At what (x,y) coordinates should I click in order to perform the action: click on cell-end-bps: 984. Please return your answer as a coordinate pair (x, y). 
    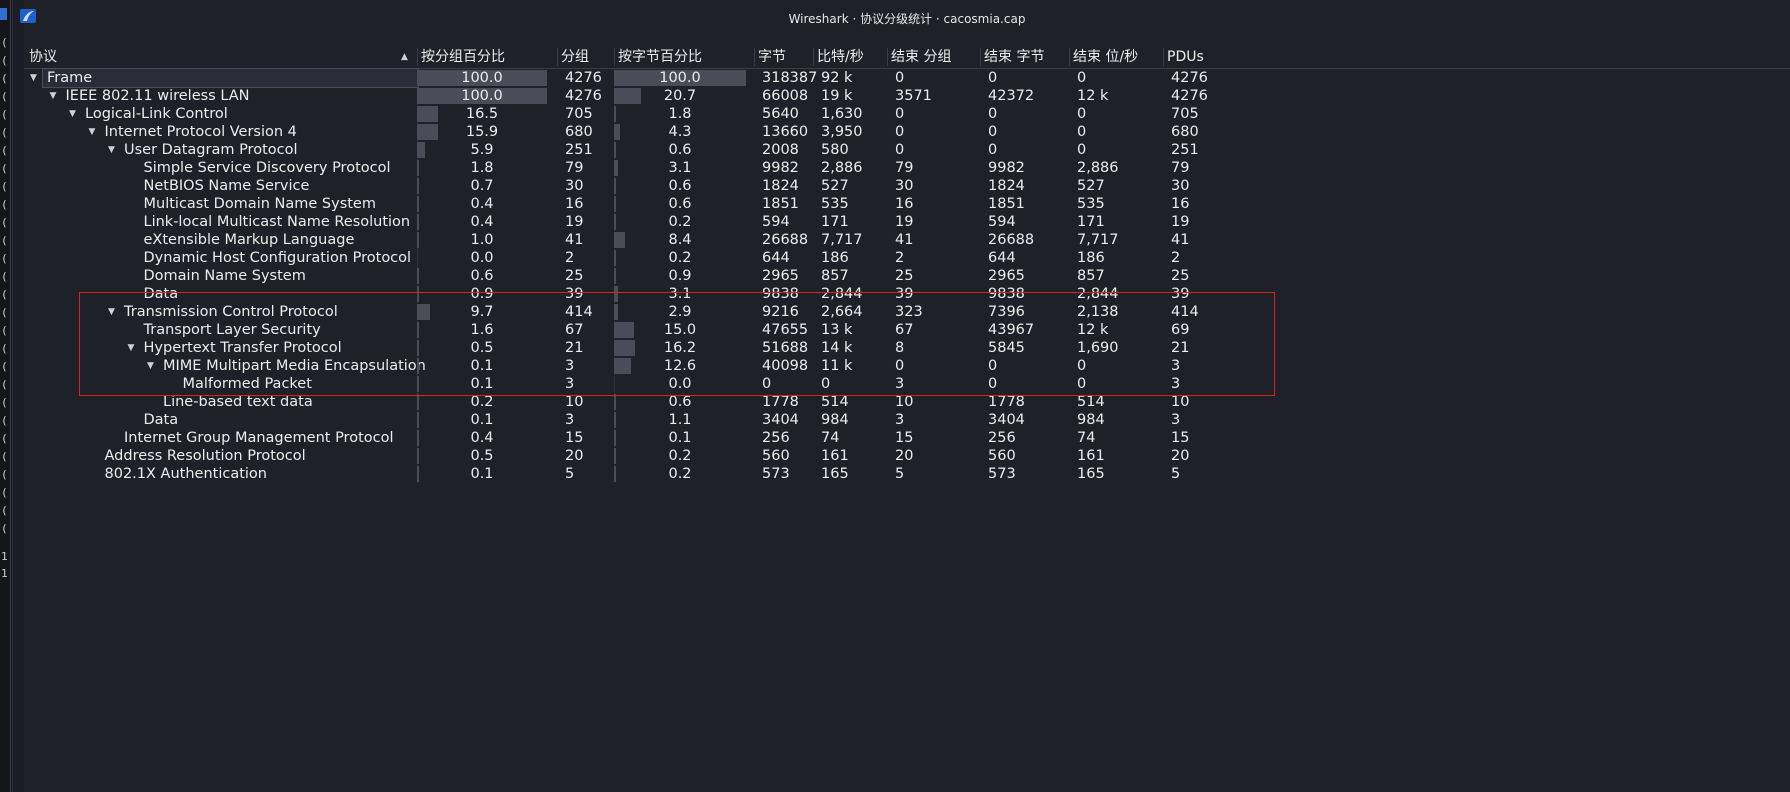
    Looking at the image, I should click on (1091, 420).